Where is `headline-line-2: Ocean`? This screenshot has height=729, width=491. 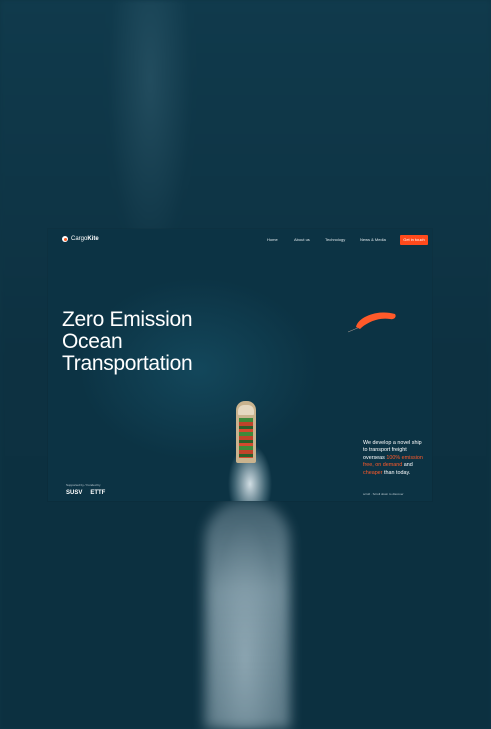
headline-line-2: Ocean is located at coordinates (92, 341).